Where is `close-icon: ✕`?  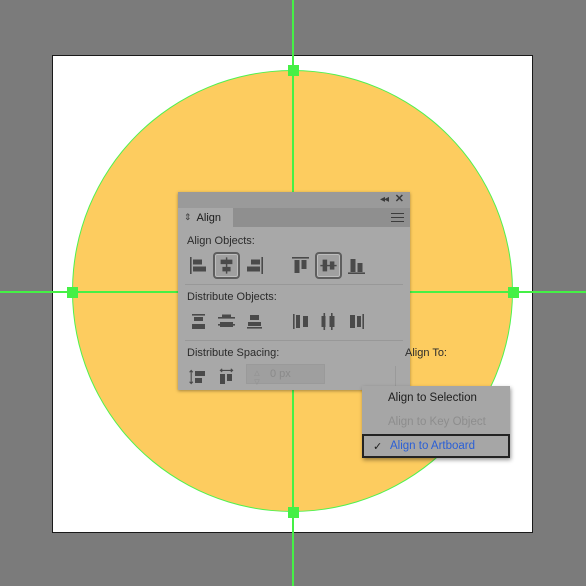 close-icon: ✕ is located at coordinates (399, 199).